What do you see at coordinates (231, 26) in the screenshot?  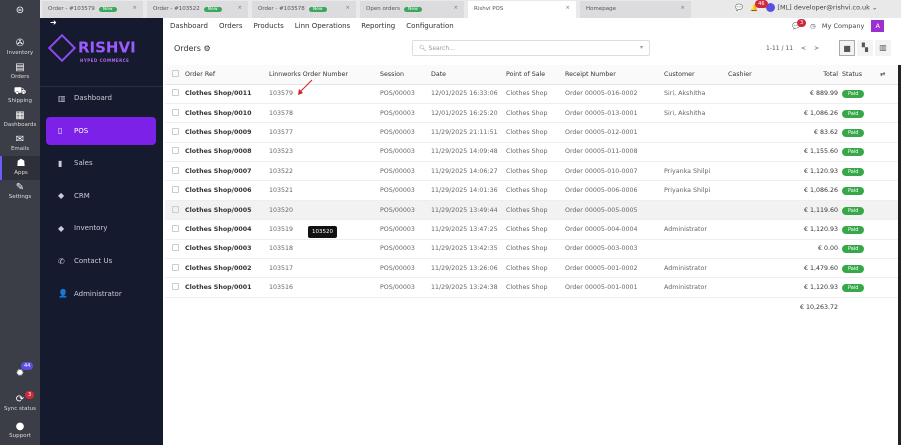 I see `nav-orders: Orders` at bounding box center [231, 26].